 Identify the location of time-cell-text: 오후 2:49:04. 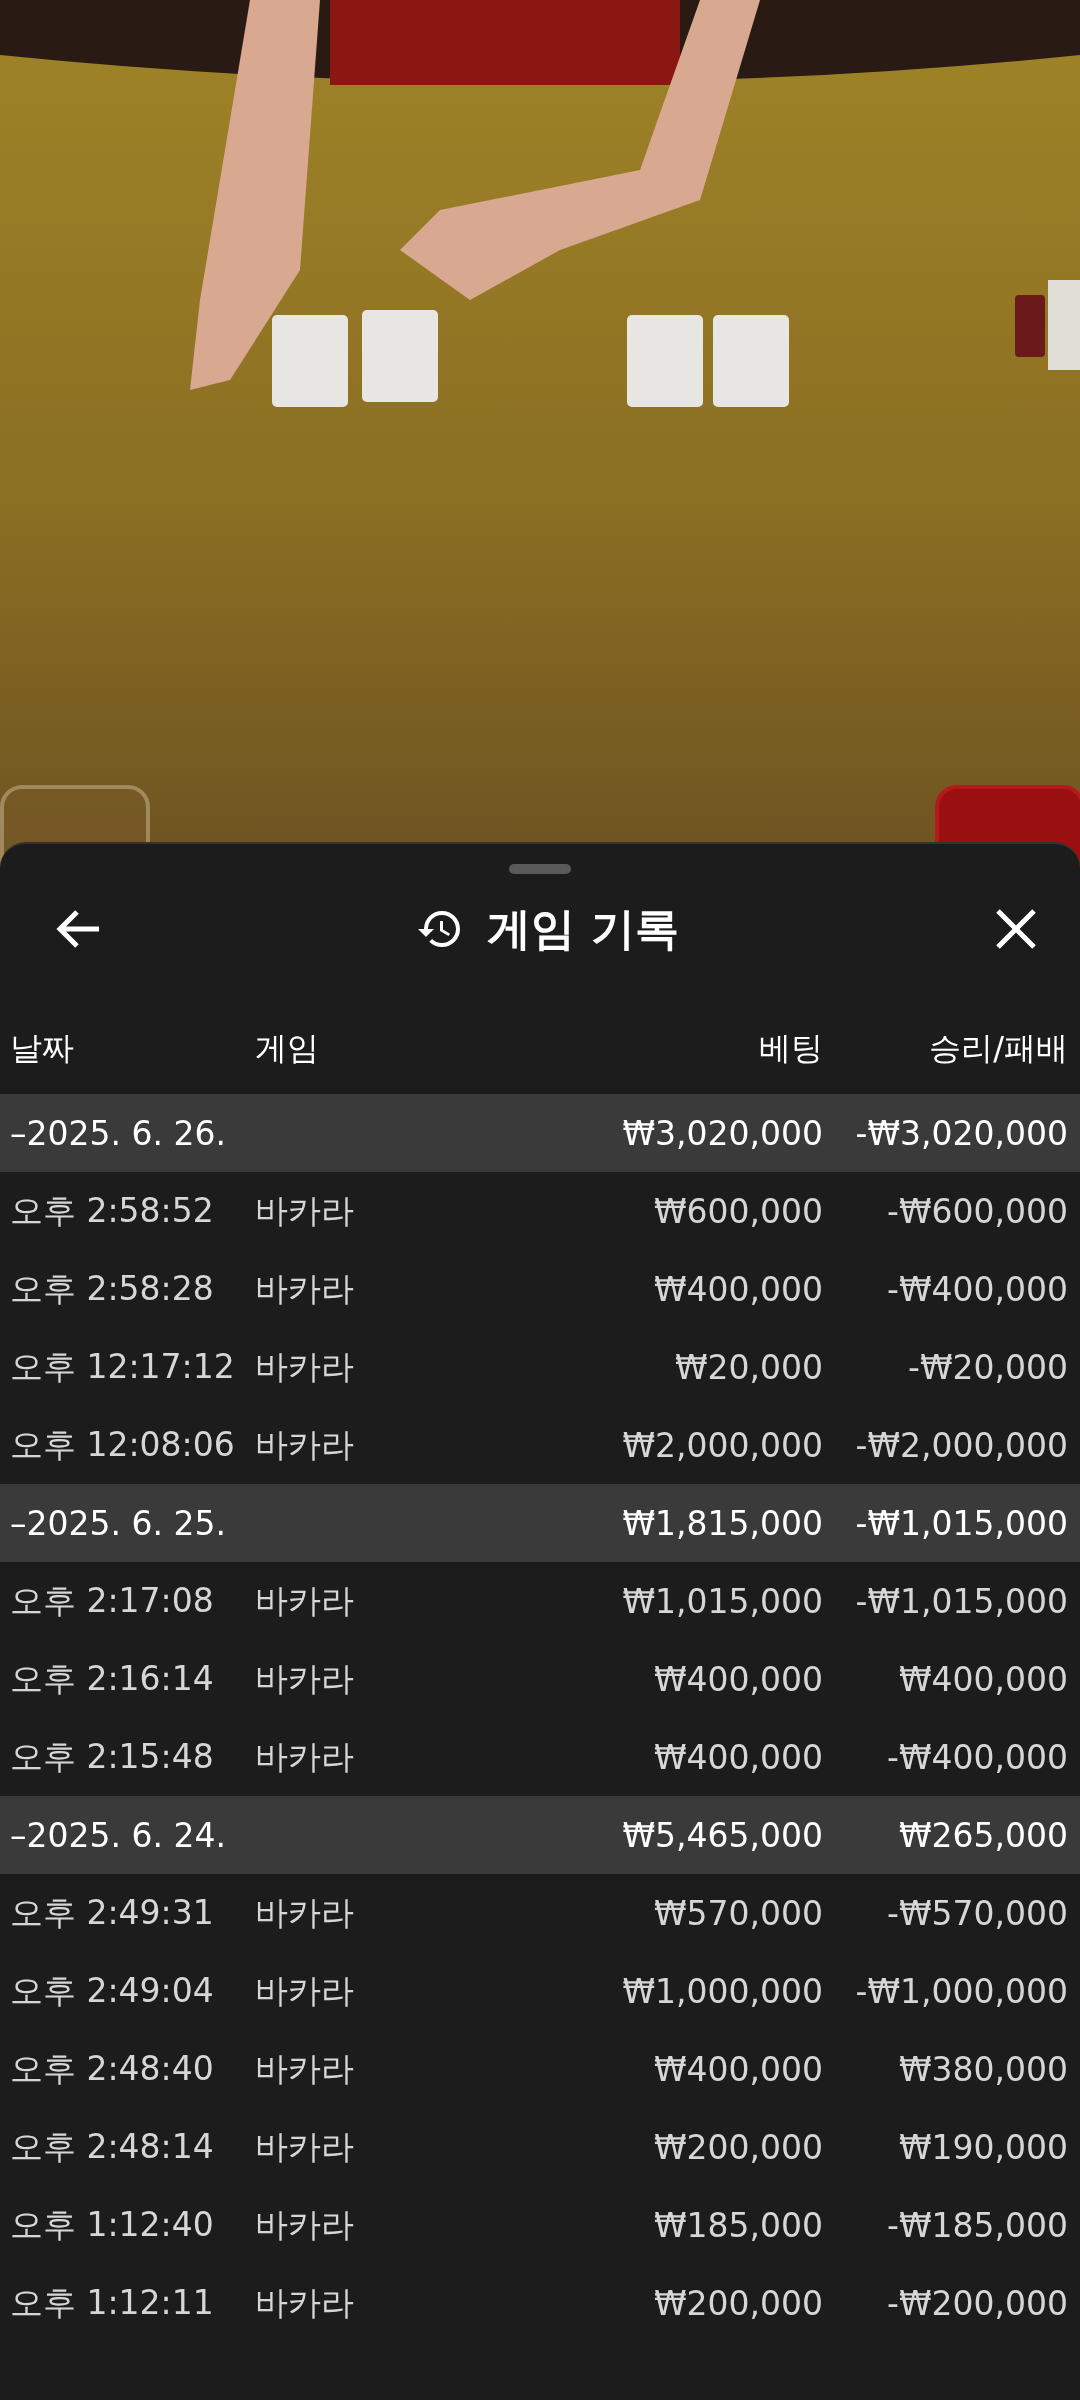
(112, 1990).